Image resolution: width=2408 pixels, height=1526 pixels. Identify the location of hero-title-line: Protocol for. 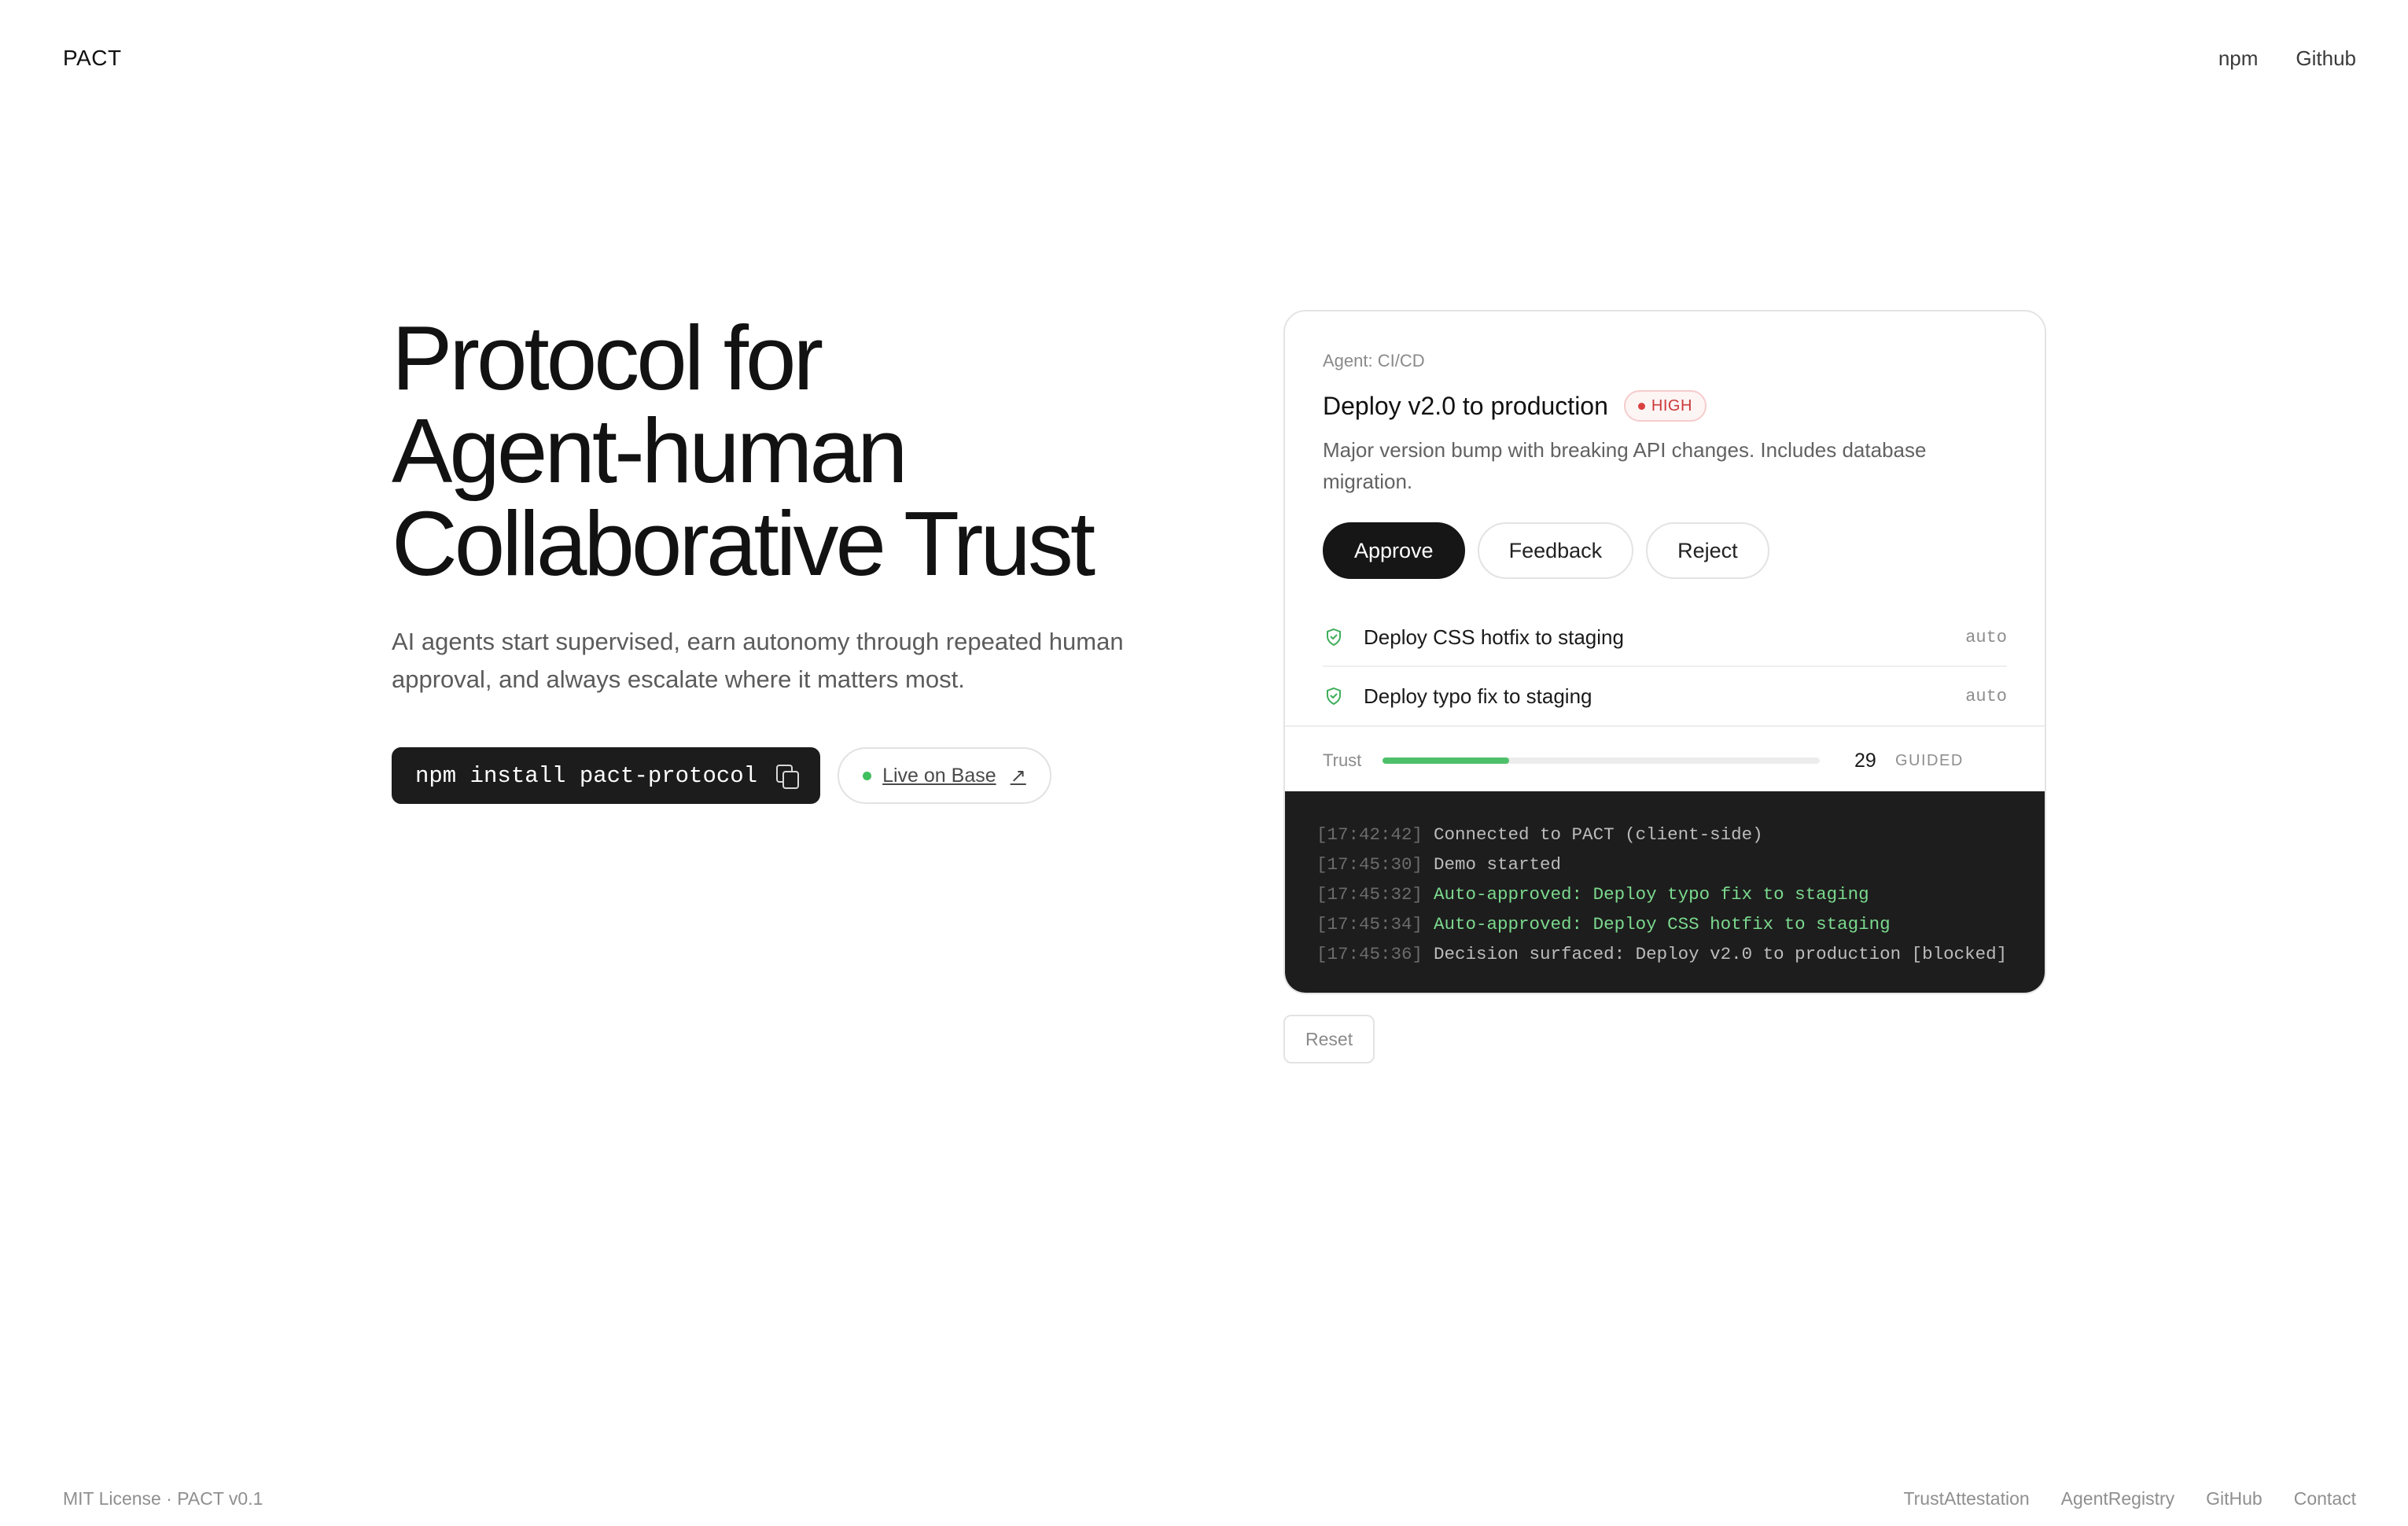
(607, 358).